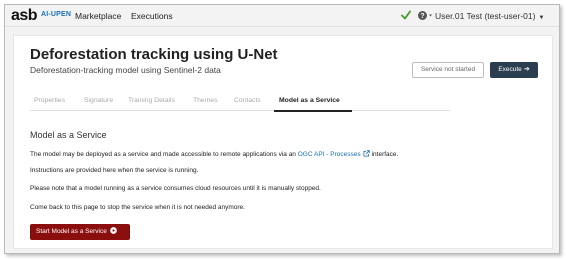 This screenshot has width=566, height=260. Describe the element at coordinates (98, 16) in the screenshot. I see `nav-marketplace: Marketplace` at that location.